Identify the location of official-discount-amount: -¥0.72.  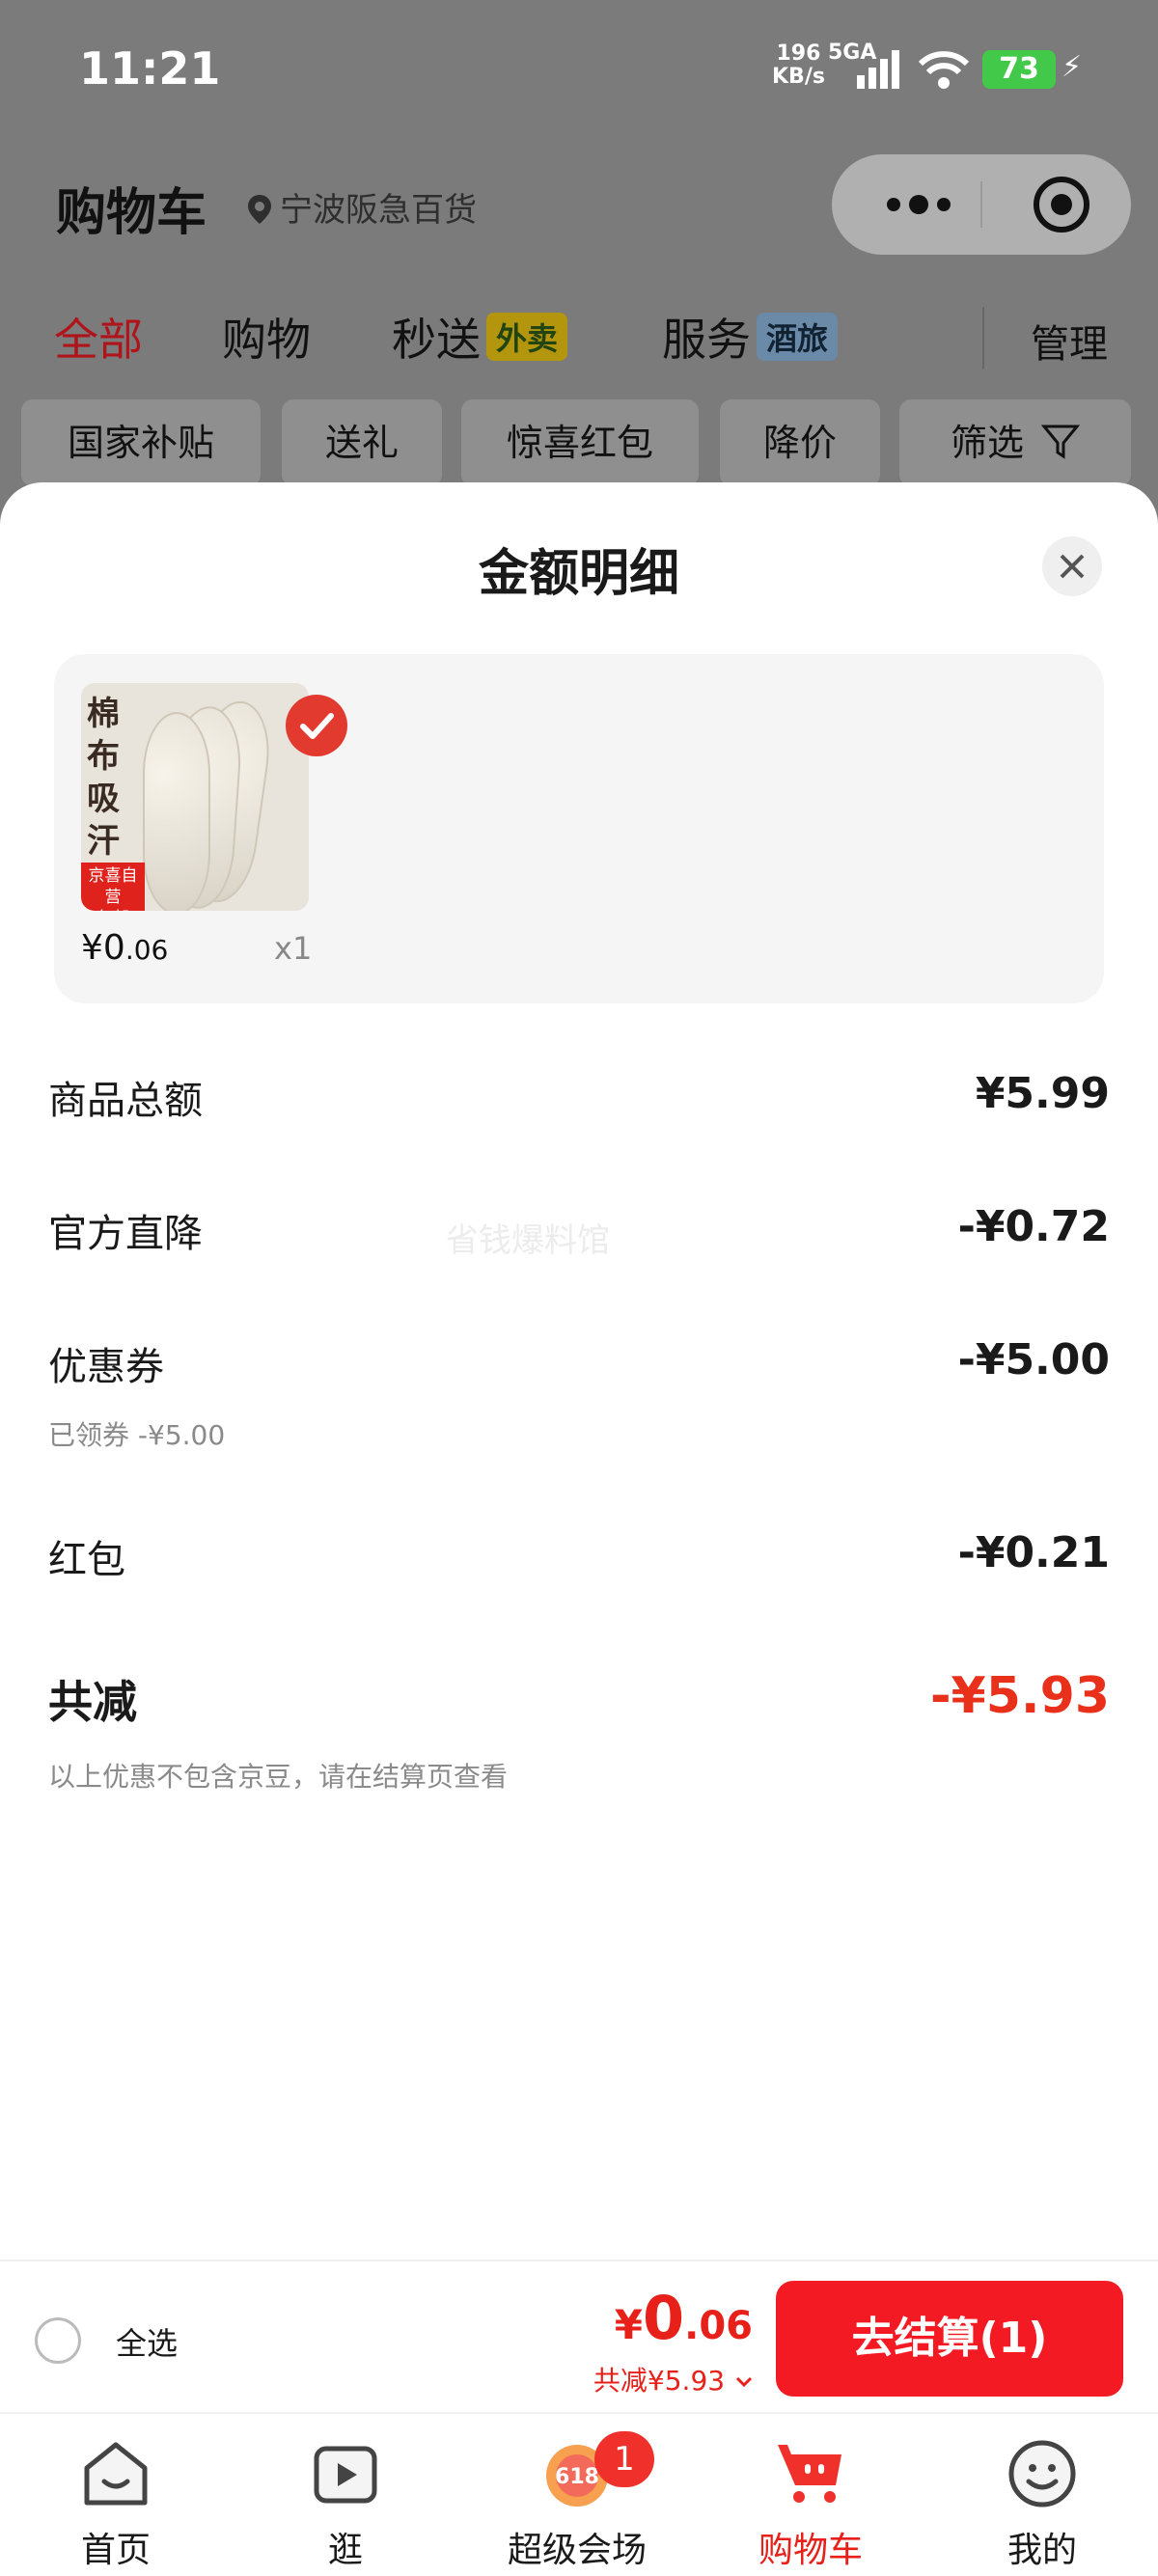
(1033, 1226).